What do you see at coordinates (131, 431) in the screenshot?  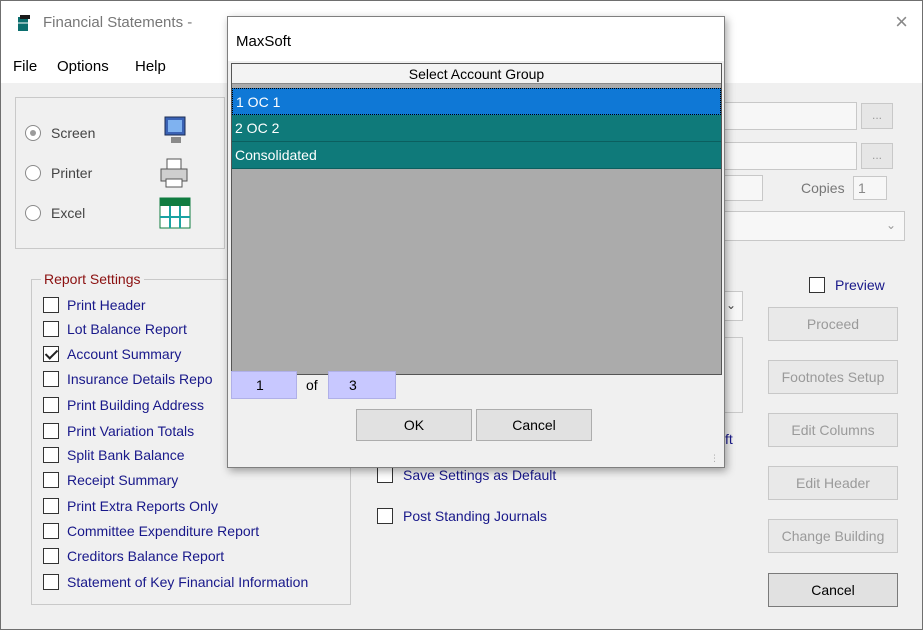 I see `checkbox-label: Print Variation Totals` at bounding box center [131, 431].